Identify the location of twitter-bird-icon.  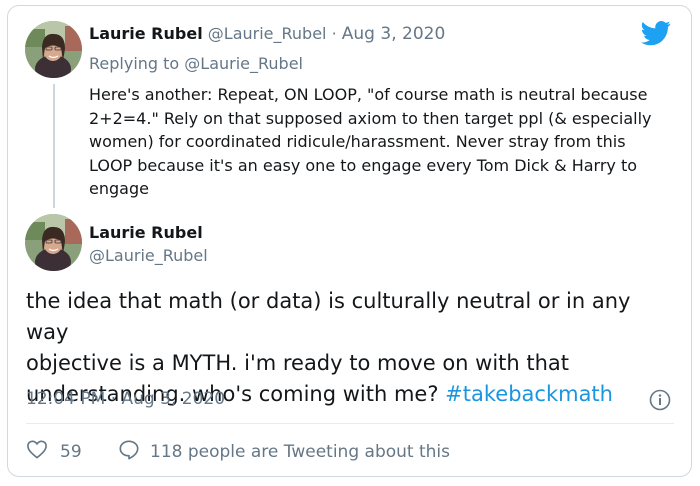
(656, 33).